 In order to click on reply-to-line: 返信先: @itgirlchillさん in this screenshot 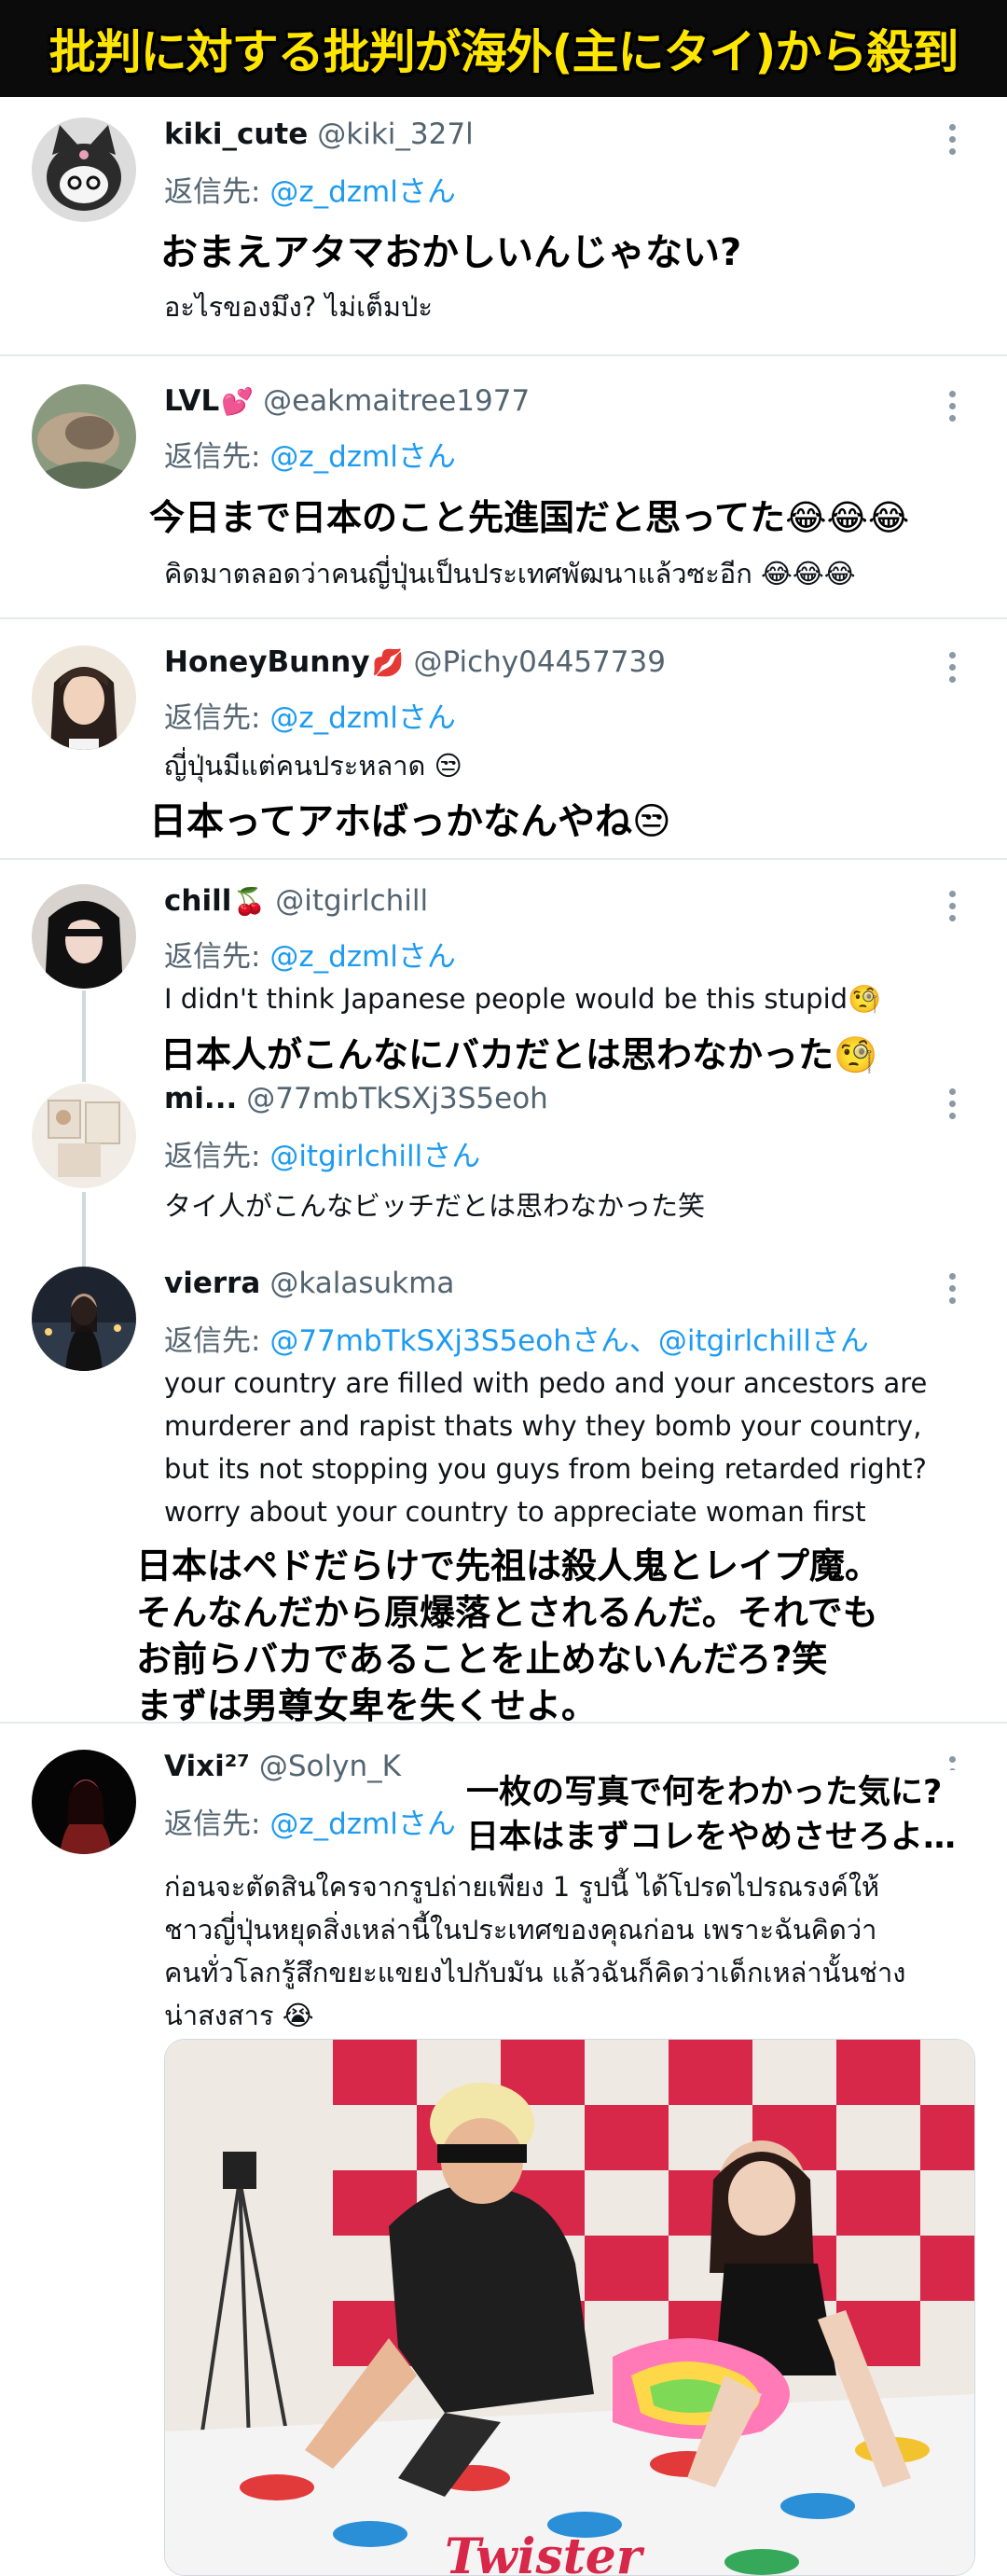, I will do `click(322, 1153)`.